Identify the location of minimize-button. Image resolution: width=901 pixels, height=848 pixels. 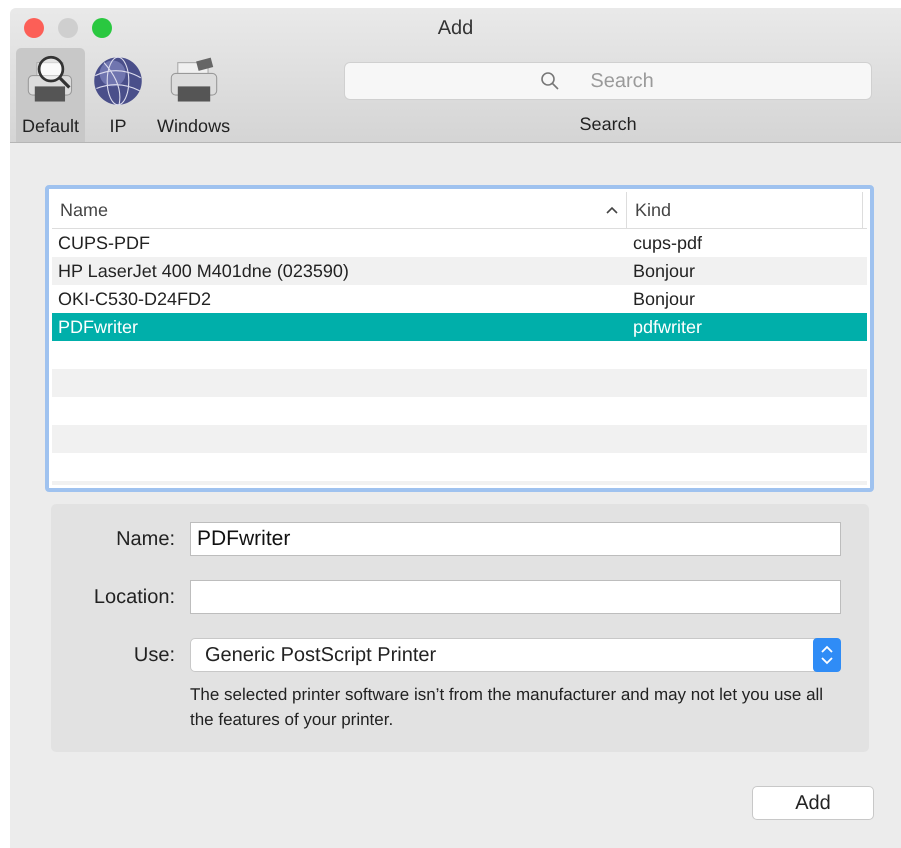
(68, 28).